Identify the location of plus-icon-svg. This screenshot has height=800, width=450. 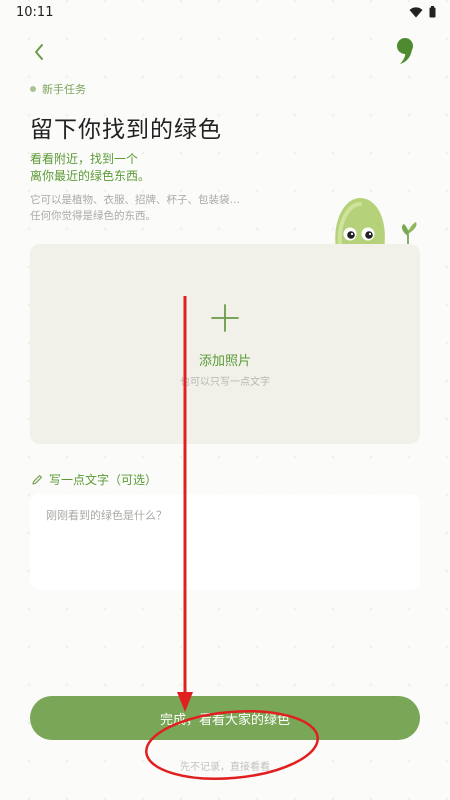
(225, 318).